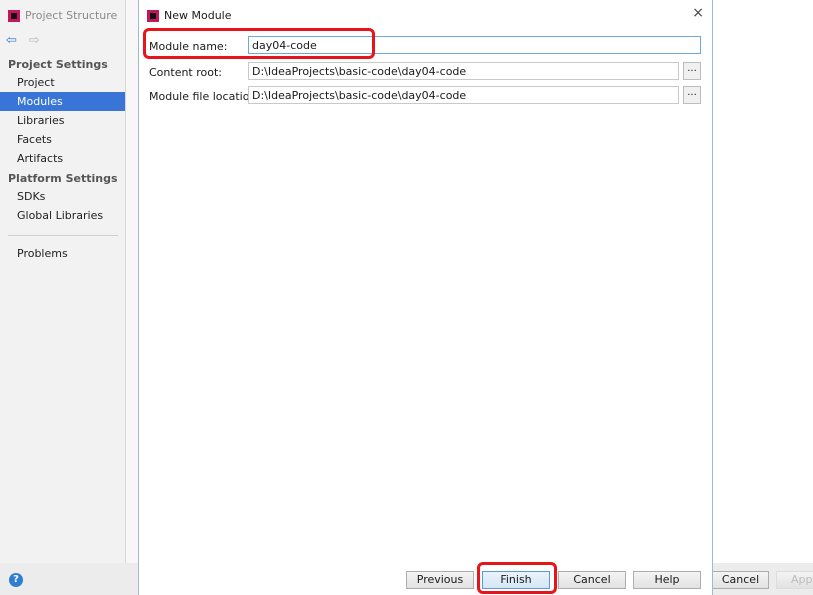 This screenshot has height=595, width=813. What do you see at coordinates (63, 235) in the screenshot?
I see `divider` at bounding box center [63, 235].